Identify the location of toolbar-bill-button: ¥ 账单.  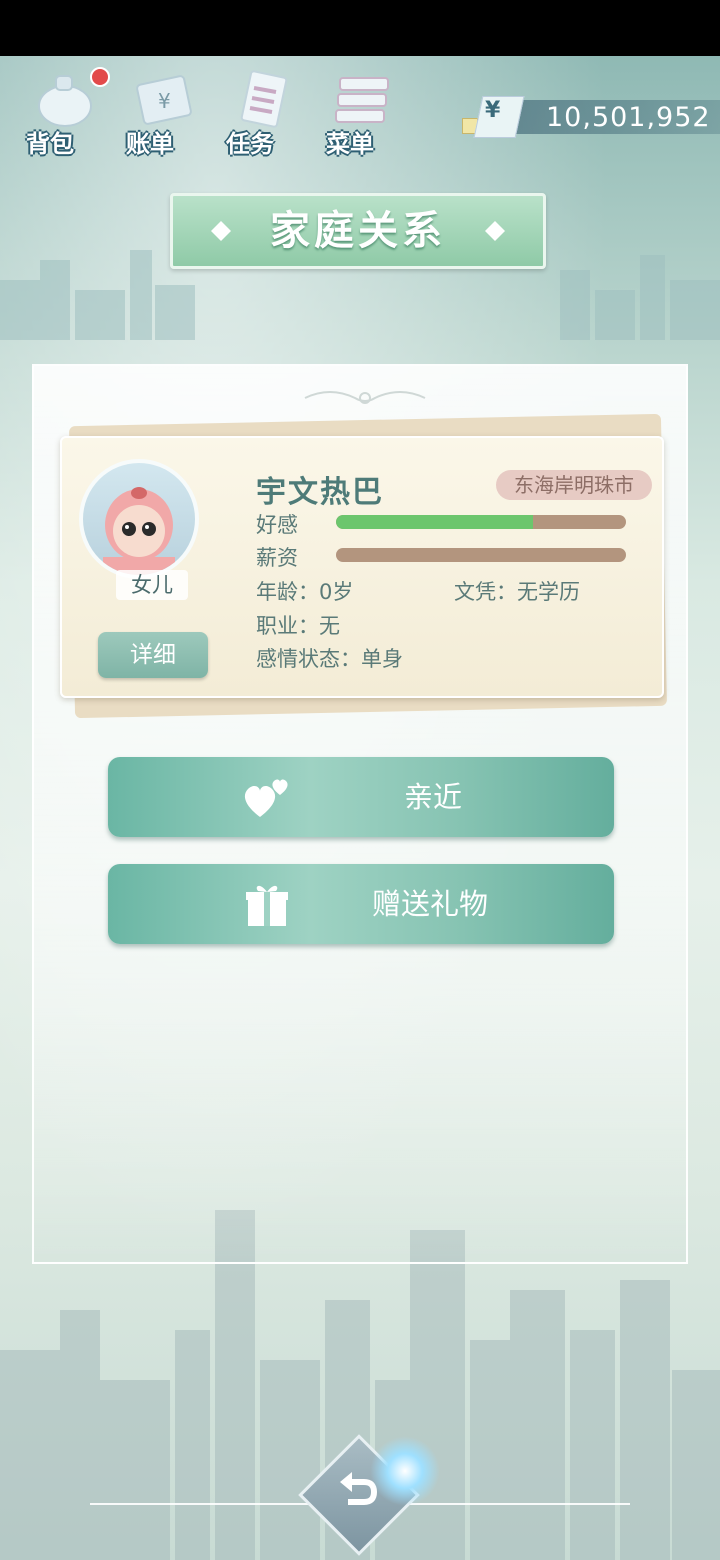
(156, 112).